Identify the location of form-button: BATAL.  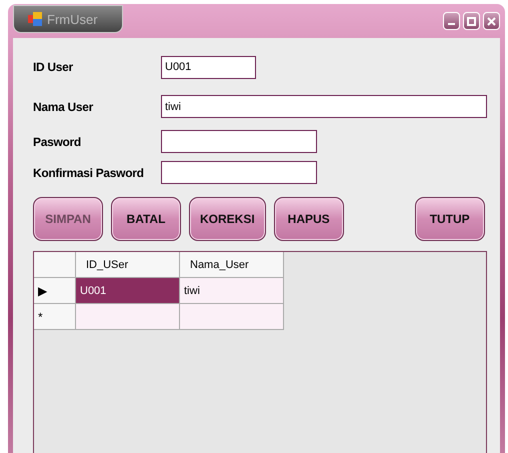
(146, 219).